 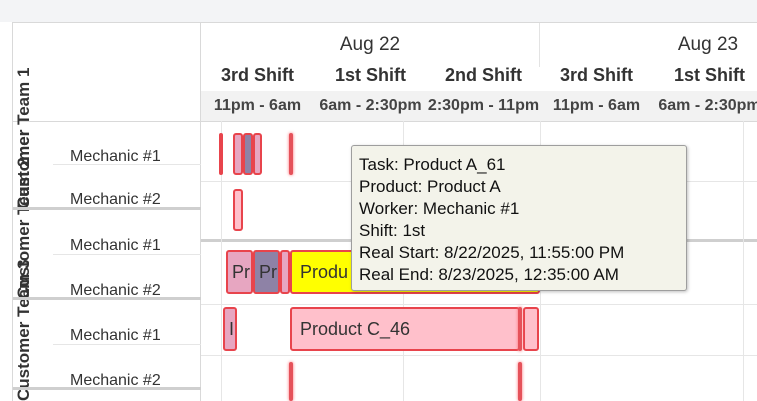 What do you see at coordinates (743, 261) in the screenshot?
I see `column-divider` at bounding box center [743, 261].